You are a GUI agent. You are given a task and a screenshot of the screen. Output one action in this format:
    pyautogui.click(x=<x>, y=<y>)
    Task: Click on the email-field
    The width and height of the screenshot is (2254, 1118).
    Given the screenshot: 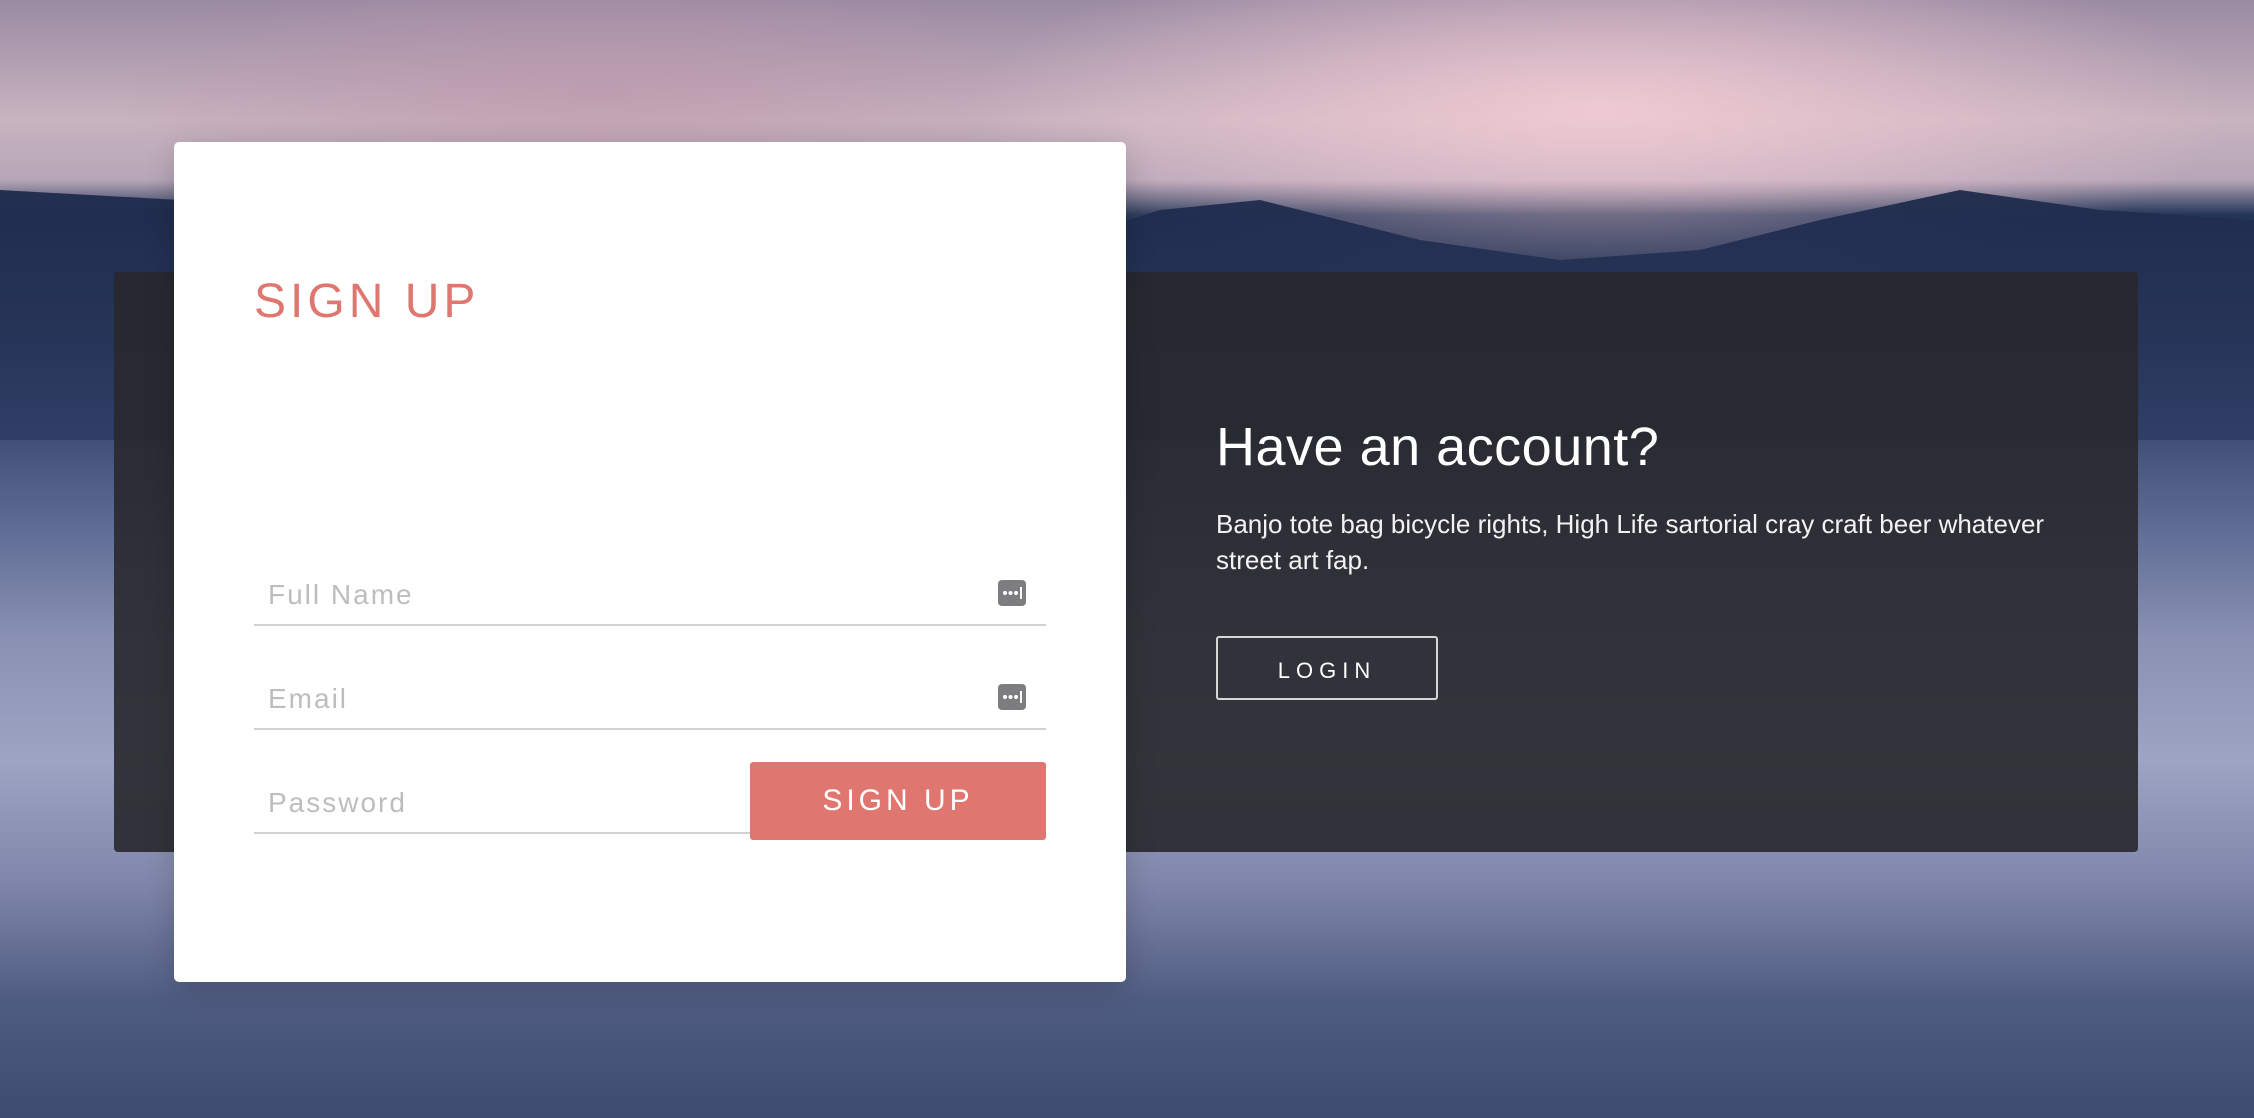 What is the action you would take?
    pyautogui.click(x=650, y=694)
    